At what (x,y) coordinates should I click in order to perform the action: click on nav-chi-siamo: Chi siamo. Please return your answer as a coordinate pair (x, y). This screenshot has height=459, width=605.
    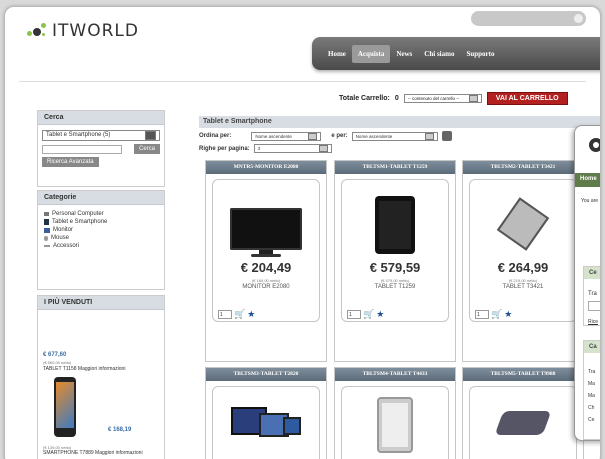
    Looking at the image, I should click on (439, 54).